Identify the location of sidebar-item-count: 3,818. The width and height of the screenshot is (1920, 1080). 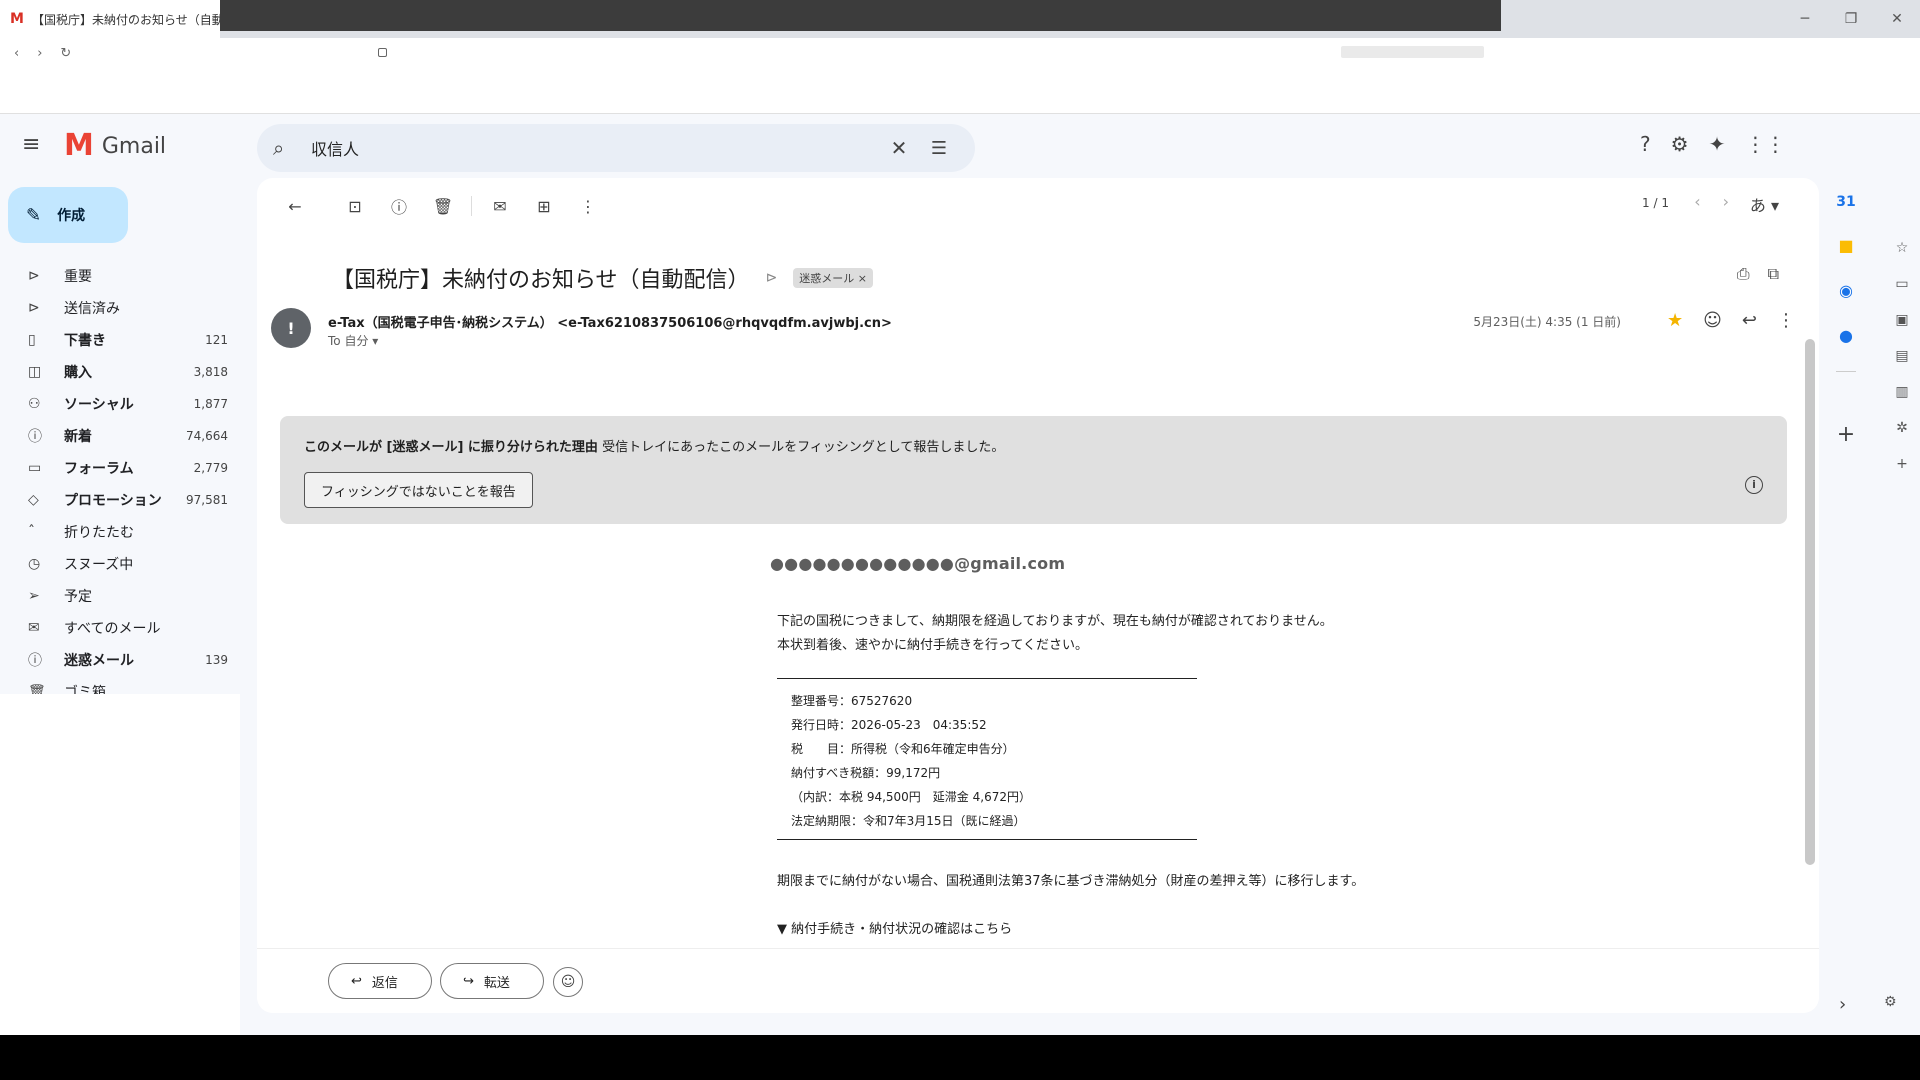
(210, 372).